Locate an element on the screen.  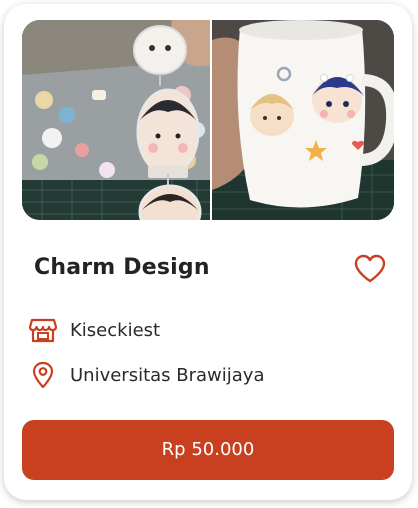
location-name: Universitas Brawijaya is located at coordinates (167, 375).